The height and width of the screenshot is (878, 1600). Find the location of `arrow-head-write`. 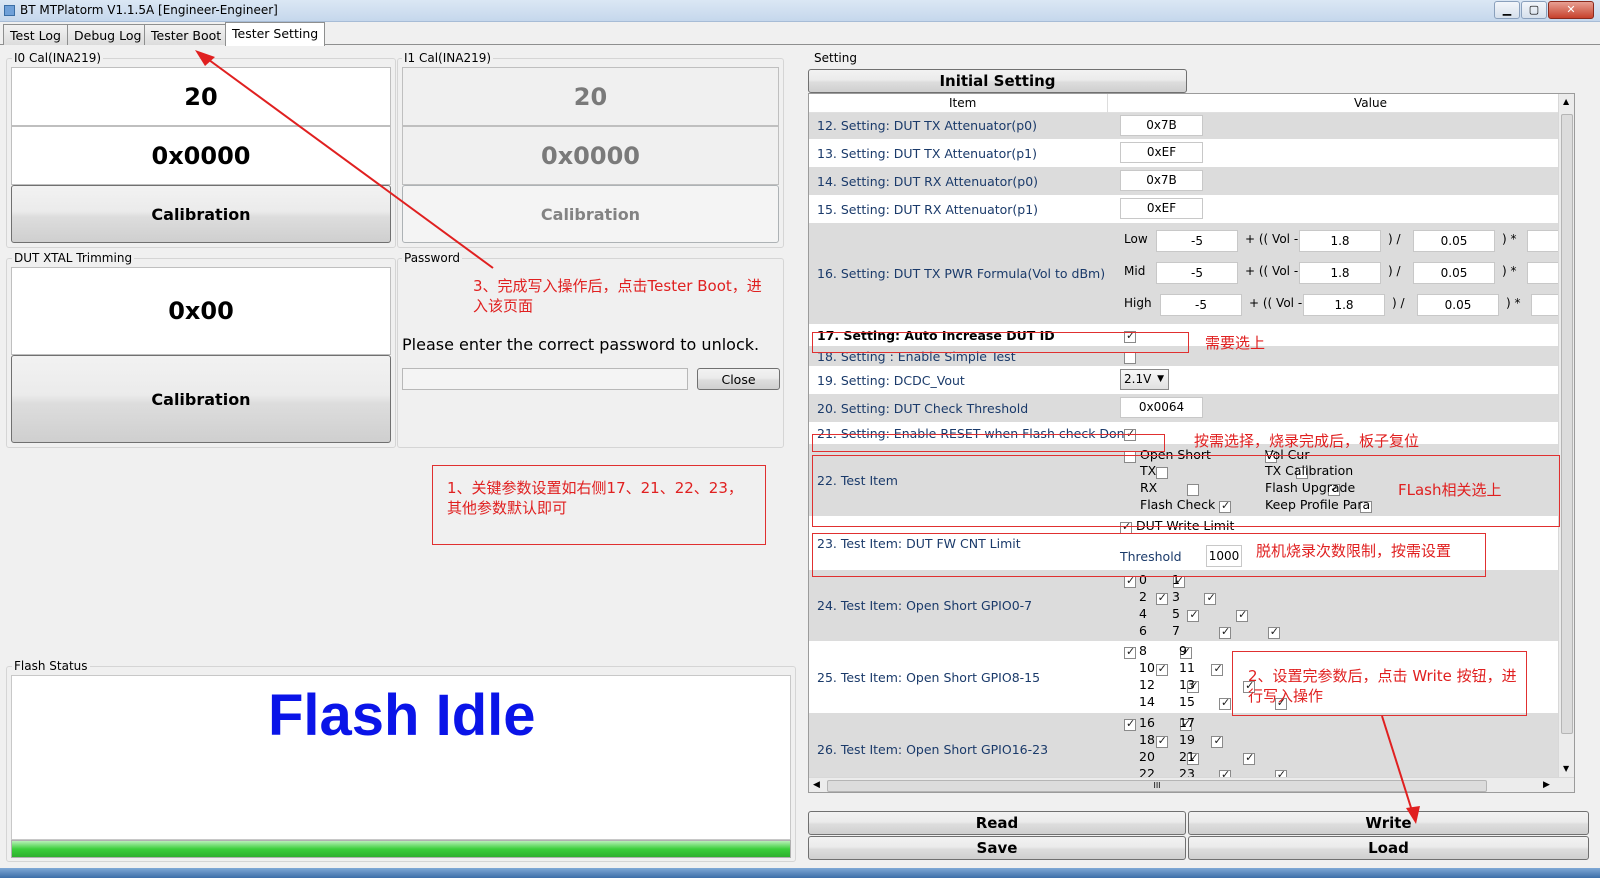

arrow-head-write is located at coordinates (1413, 815).